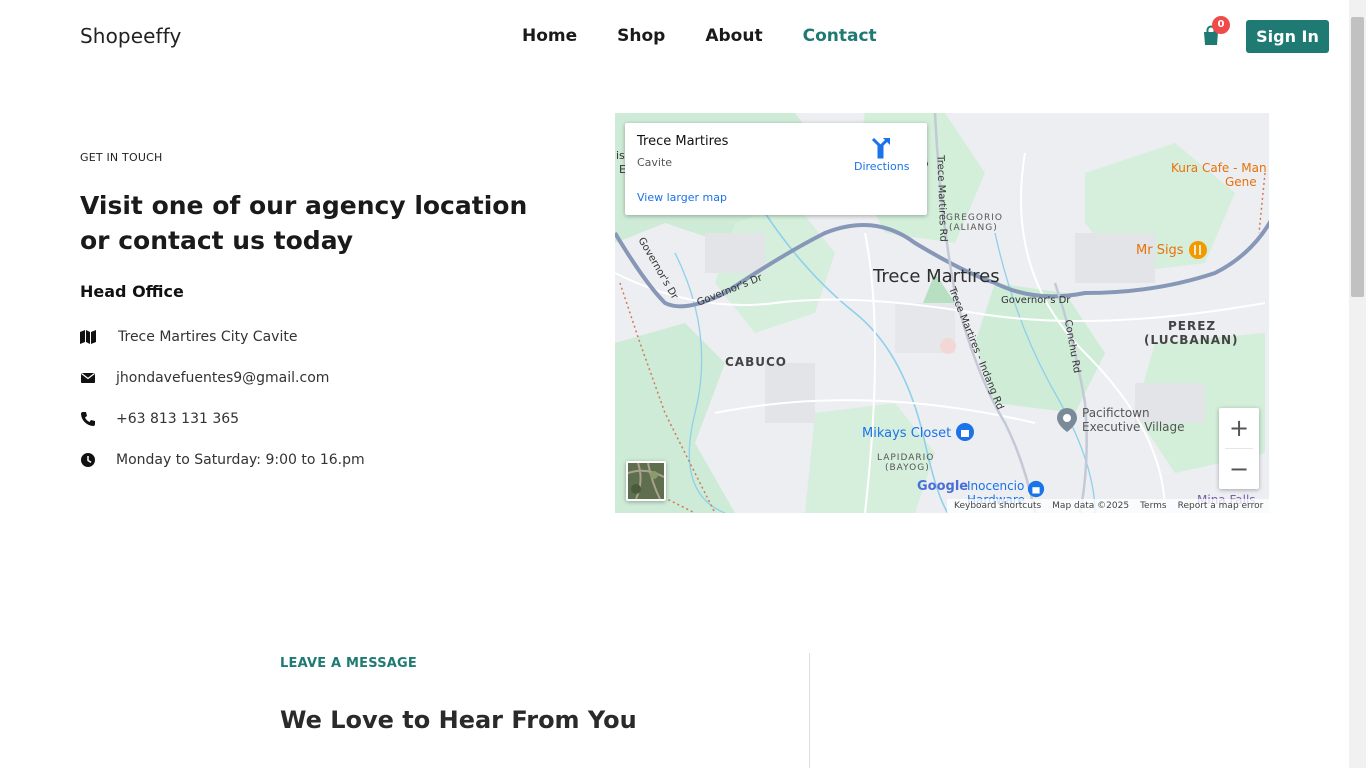 This screenshot has height=768, width=1366. What do you see at coordinates (943, 486) in the screenshot?
I see `google-logo: Google` at bounding box center [943, 486].